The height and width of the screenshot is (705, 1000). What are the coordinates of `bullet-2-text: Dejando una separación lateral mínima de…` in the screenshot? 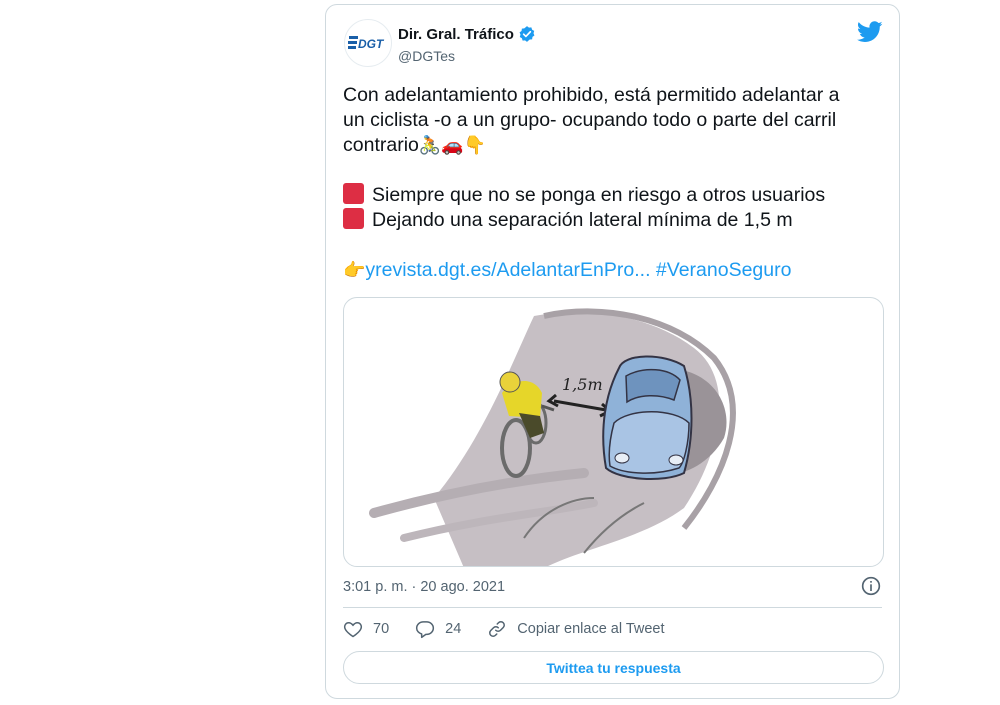 It's located at (582, 220).